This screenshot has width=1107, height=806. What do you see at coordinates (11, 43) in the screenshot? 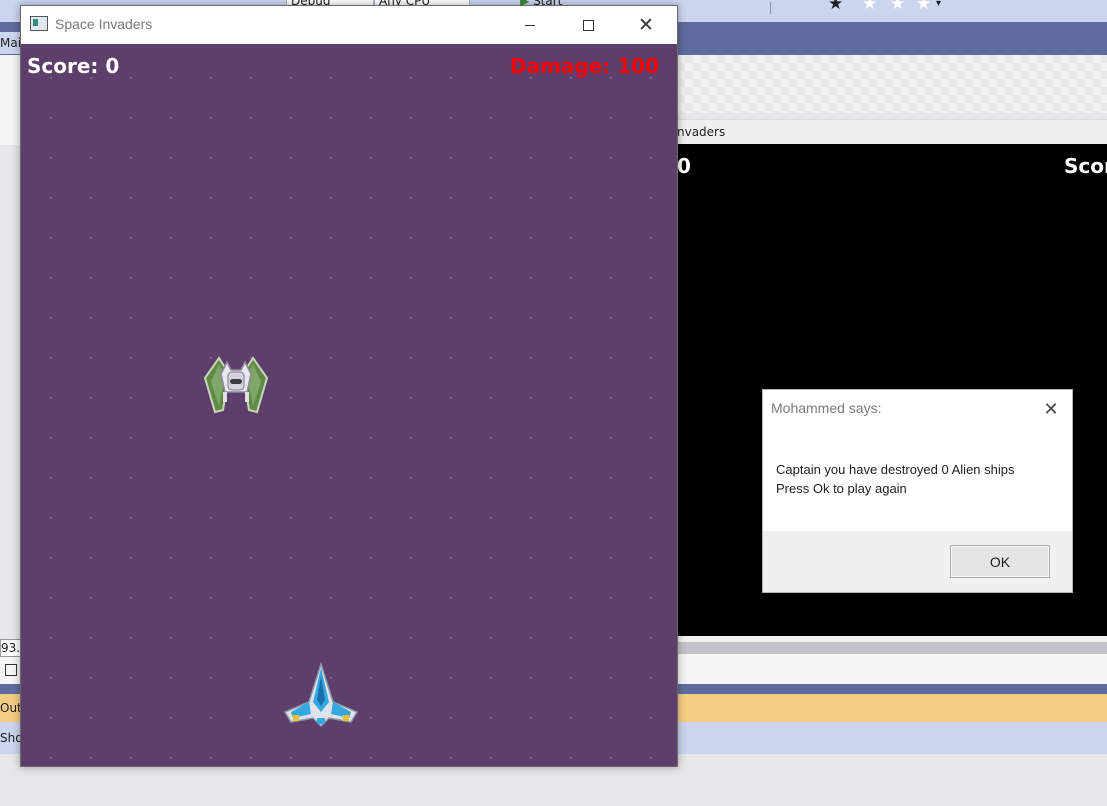
I see `tab-main: Mai` at bounding box center [11, 43].